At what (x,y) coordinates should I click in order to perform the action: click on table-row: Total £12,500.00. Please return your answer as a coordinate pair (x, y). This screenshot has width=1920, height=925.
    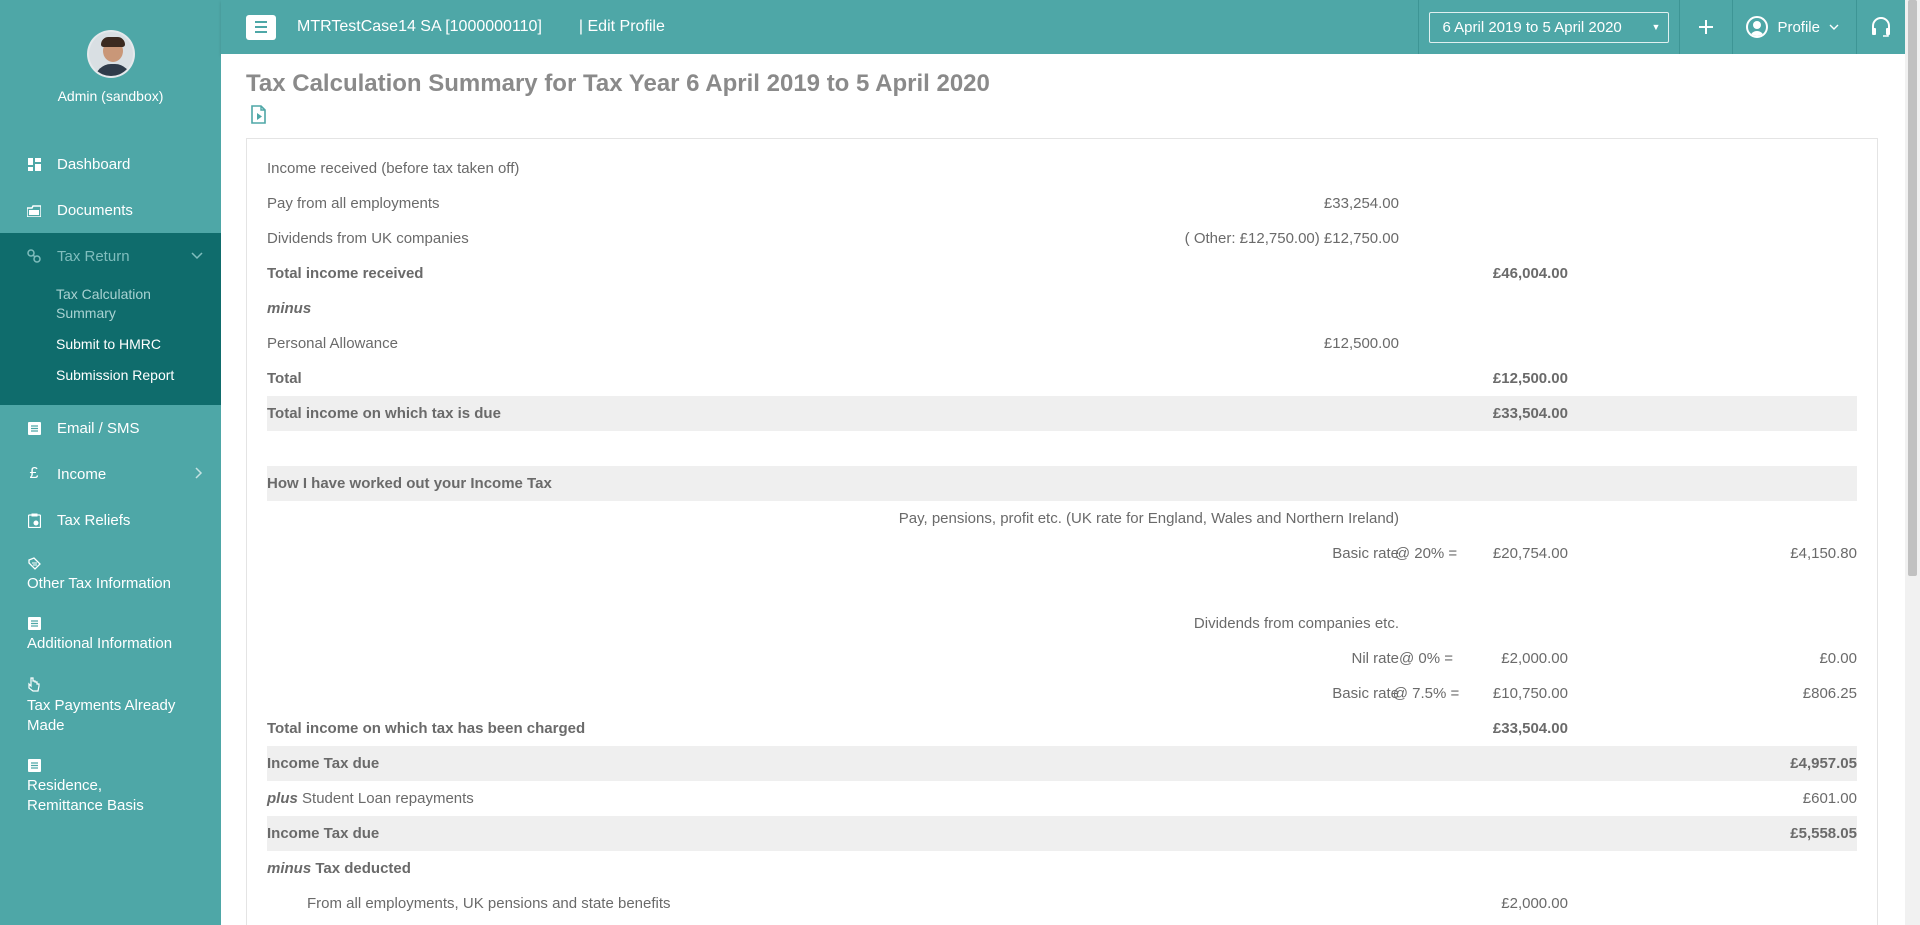
    Looking at the image, I should click on (1062, 378).